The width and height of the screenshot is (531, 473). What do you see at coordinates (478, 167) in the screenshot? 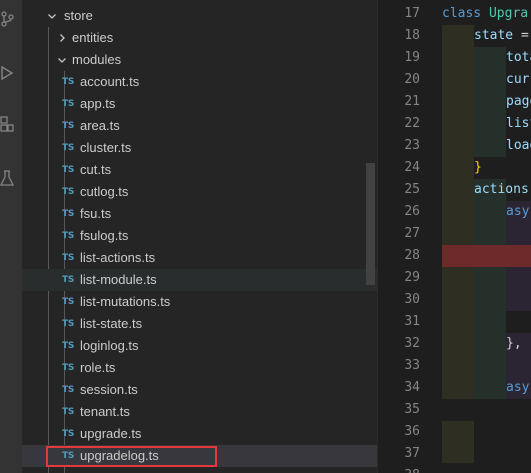
I see `code-line: }` at bounding box center [478, 167].